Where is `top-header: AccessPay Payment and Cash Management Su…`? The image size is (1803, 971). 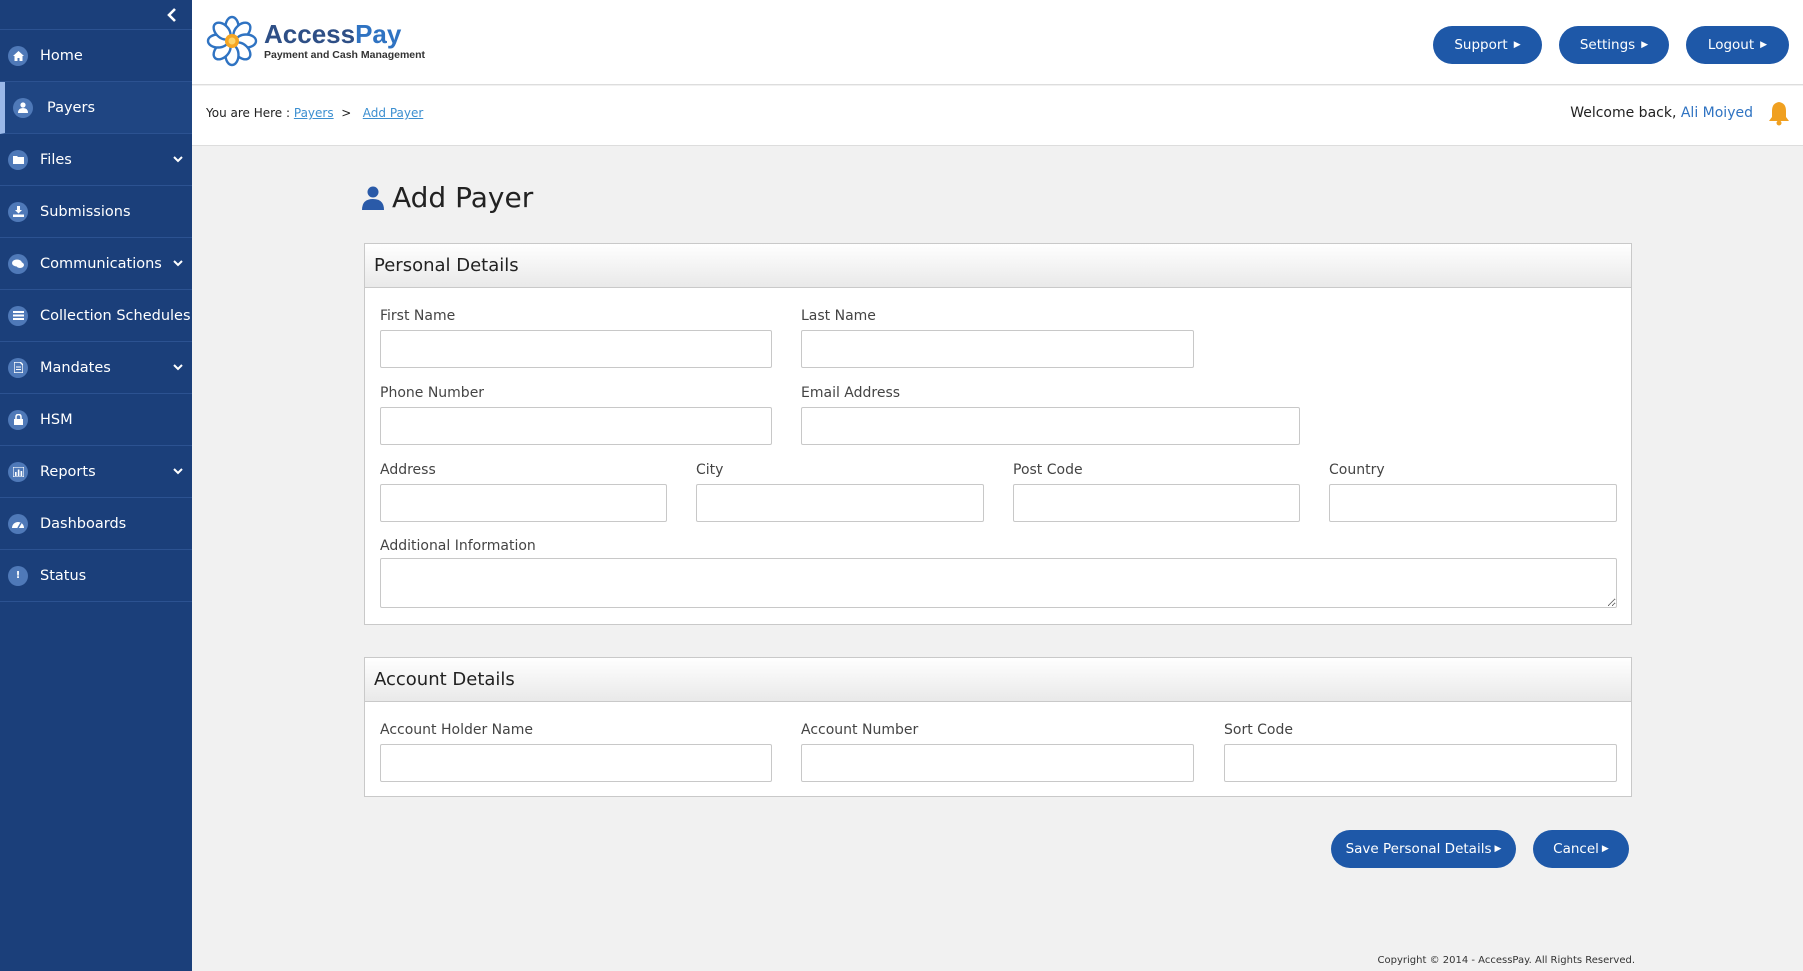
top-header: AccessPay Payment and Cash Management Su… is located at coordinates (997, 42).